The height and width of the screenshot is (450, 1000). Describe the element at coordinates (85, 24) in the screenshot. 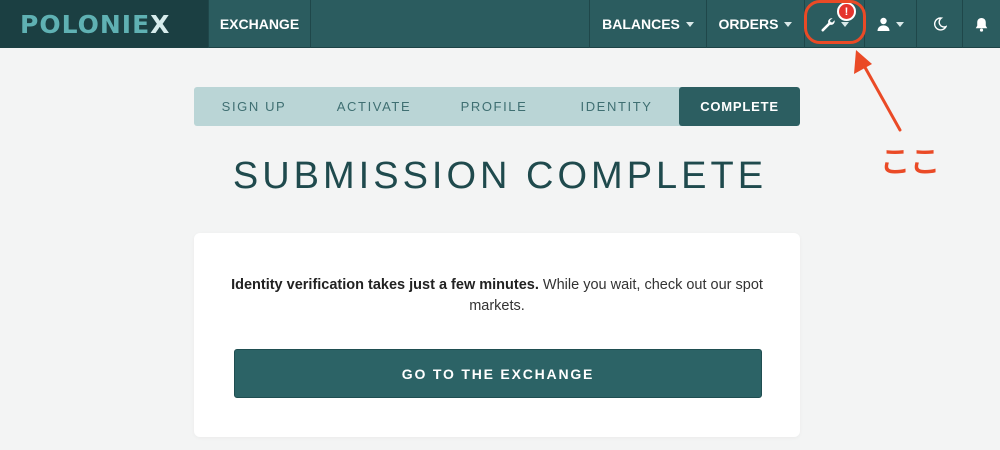

I see `logo-text: POLONIE` at that location.